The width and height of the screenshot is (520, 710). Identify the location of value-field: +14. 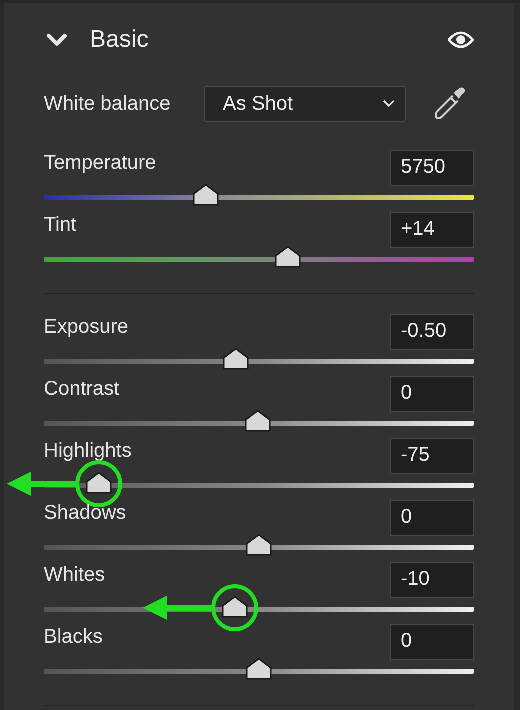
(432, 230).